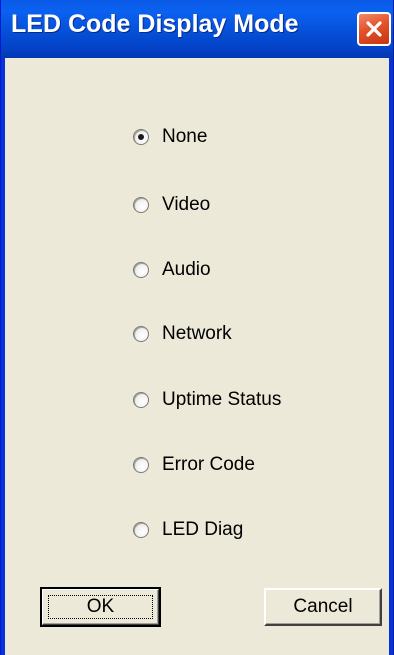  What do you see at coordinates (185, 136) in the screenshot?
I see `radio-label: None` at bounding box center [185, 136].